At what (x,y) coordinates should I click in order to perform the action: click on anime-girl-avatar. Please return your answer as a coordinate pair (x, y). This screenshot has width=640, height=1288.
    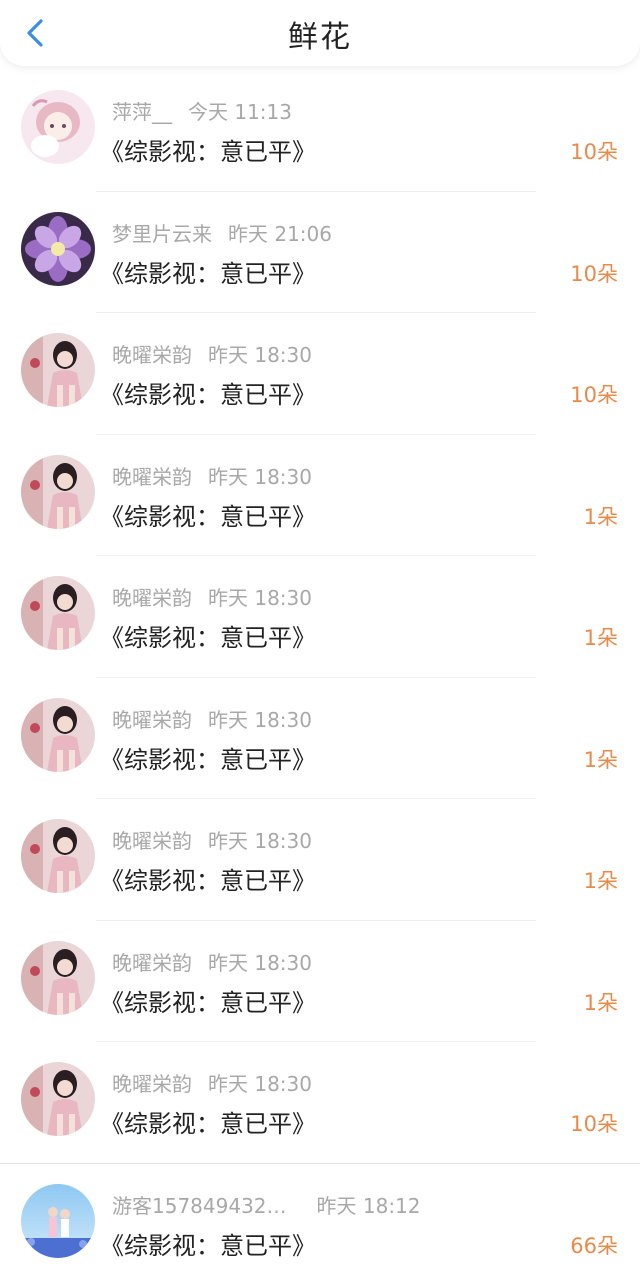
    Looking at the image, I should click on (58, 127).